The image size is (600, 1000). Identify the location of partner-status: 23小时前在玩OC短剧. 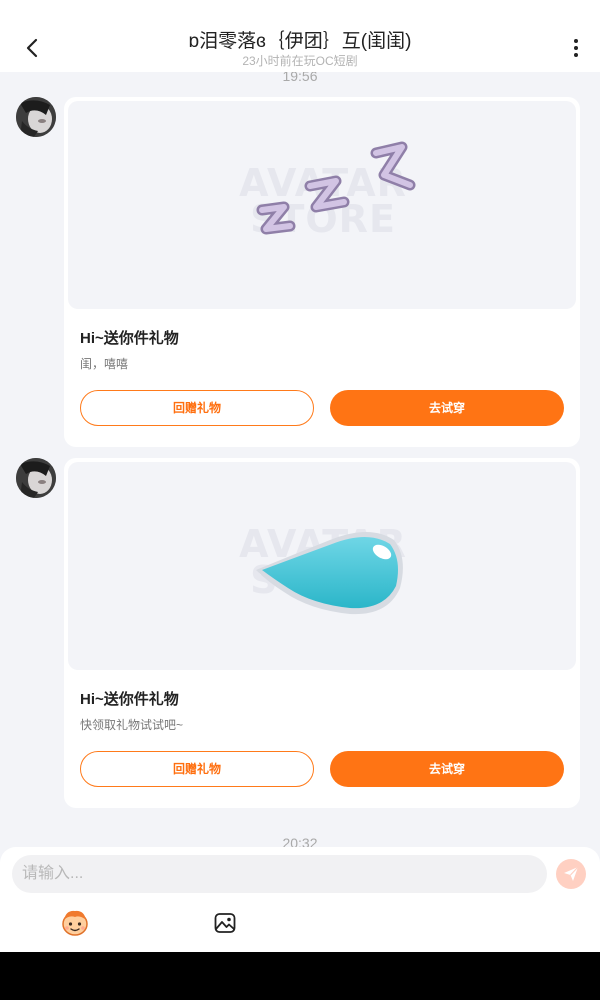
(300, 61).